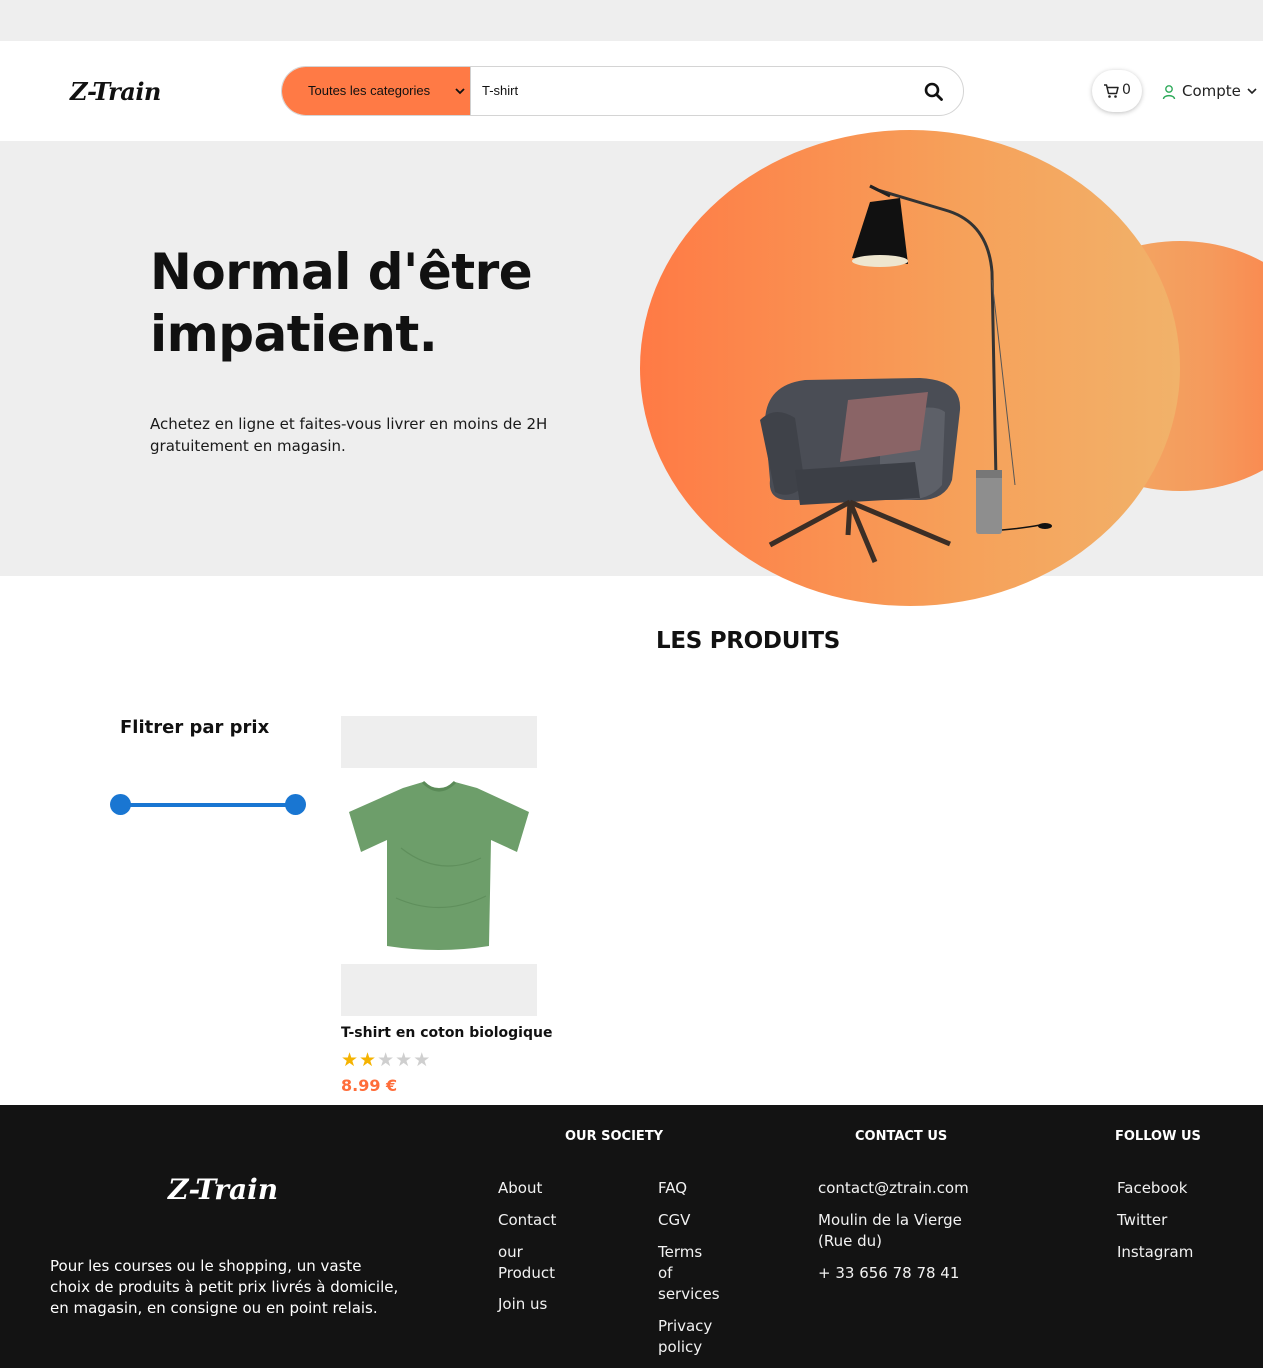 The image size is (1263, 1368). Describe the element at coordinates (1177, 1252) in the screenshot. I see `footer-link-instagram: Instagram` at that location.